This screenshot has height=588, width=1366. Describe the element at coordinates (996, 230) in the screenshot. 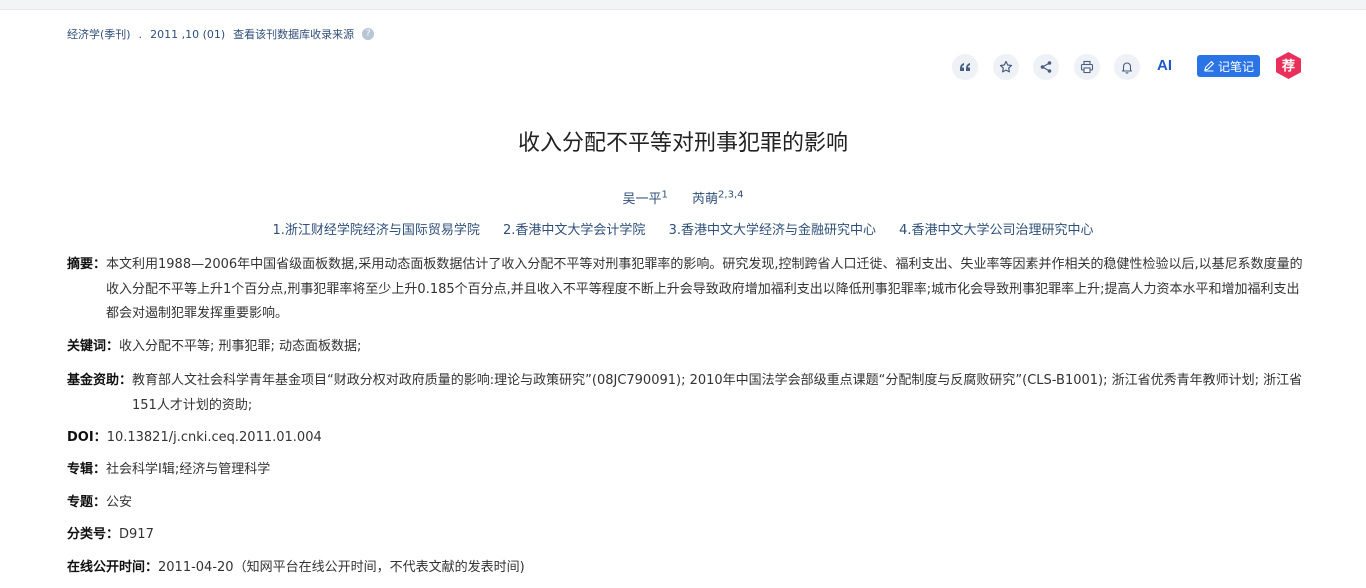

I see `affiliation-link: 4.香港中文大学公司治理研究中心` at that location.